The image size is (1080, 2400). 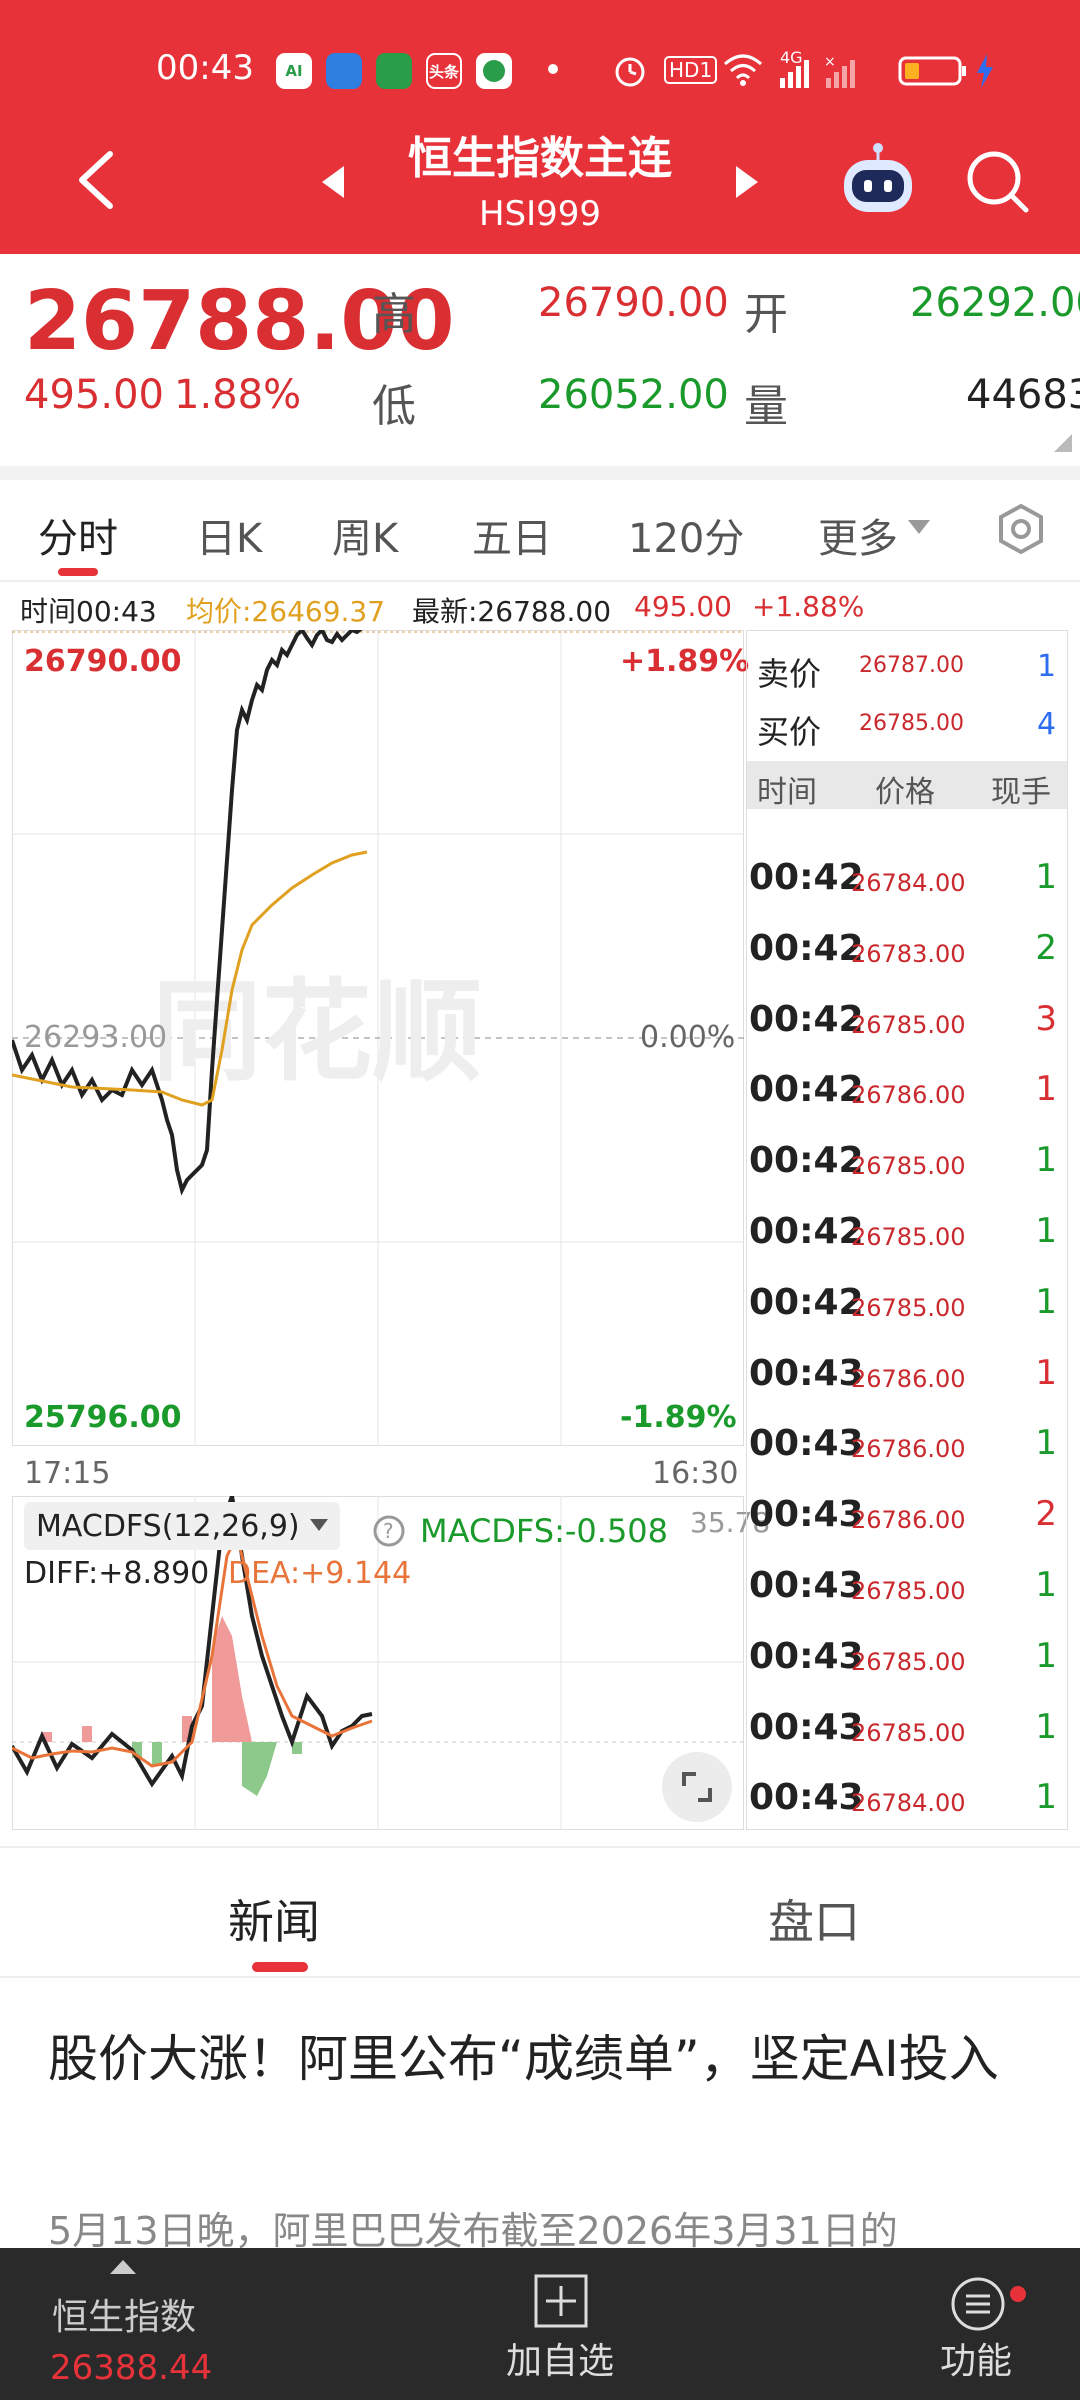 What do you see at coordinates (333, 182) in the screenshot?
I see `prev-arrow-icon` at bounding box center [333, 182].